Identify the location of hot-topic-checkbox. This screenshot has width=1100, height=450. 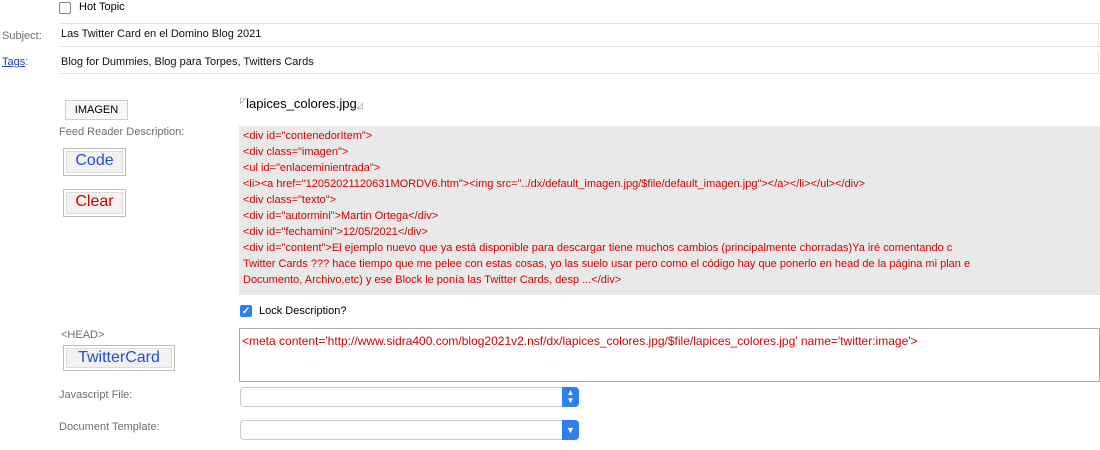
(65, 8).